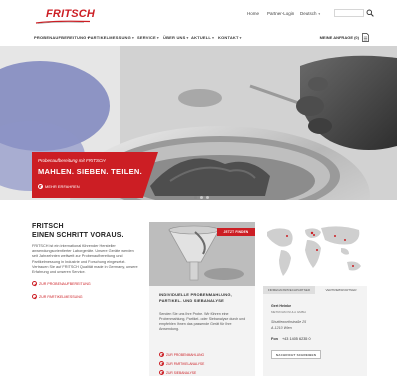 This screenshot has width=397, height=376. What do you see at coordinates (185, 363) in the screenshot?
I see `link-label: ZUR PARTIKELANALYSE` at bounding box center [185, 363].